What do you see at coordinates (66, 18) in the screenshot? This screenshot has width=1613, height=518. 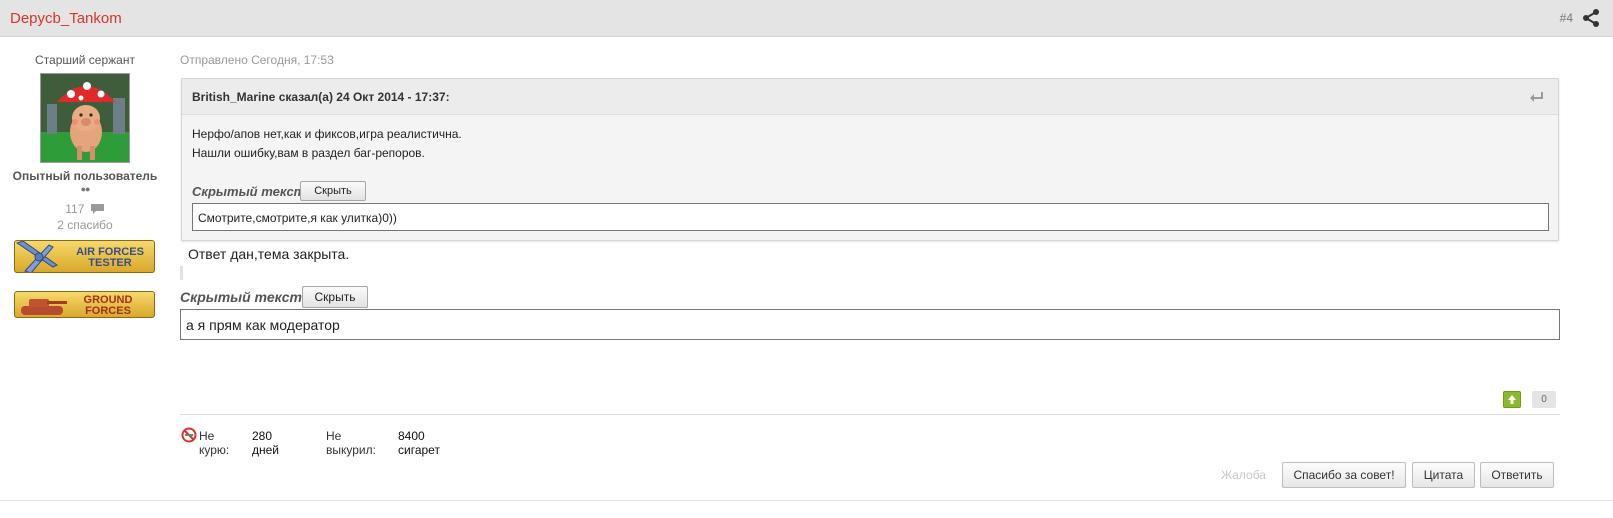 I see `author-name-link: Depycb_Tankom` at bounding box center [66, 18].